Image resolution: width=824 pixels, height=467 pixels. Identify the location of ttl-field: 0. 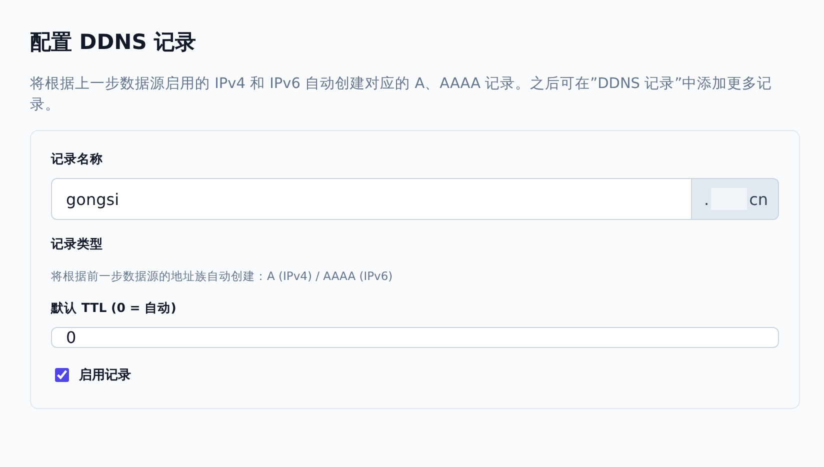
(415, 337).